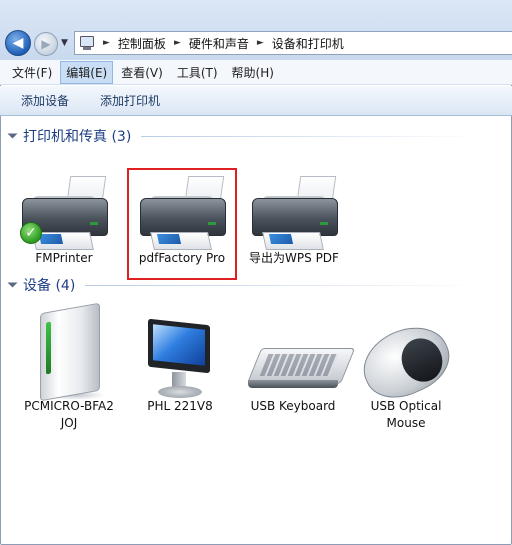 The image size is (512, 545). Describe the element at coordinates (256, 30) in the screenshot. I see `navigation-bar: ◀ ▶ ▼ ► 控制面板 ► 硬件和声音 ► 设备和打印机` at that location.